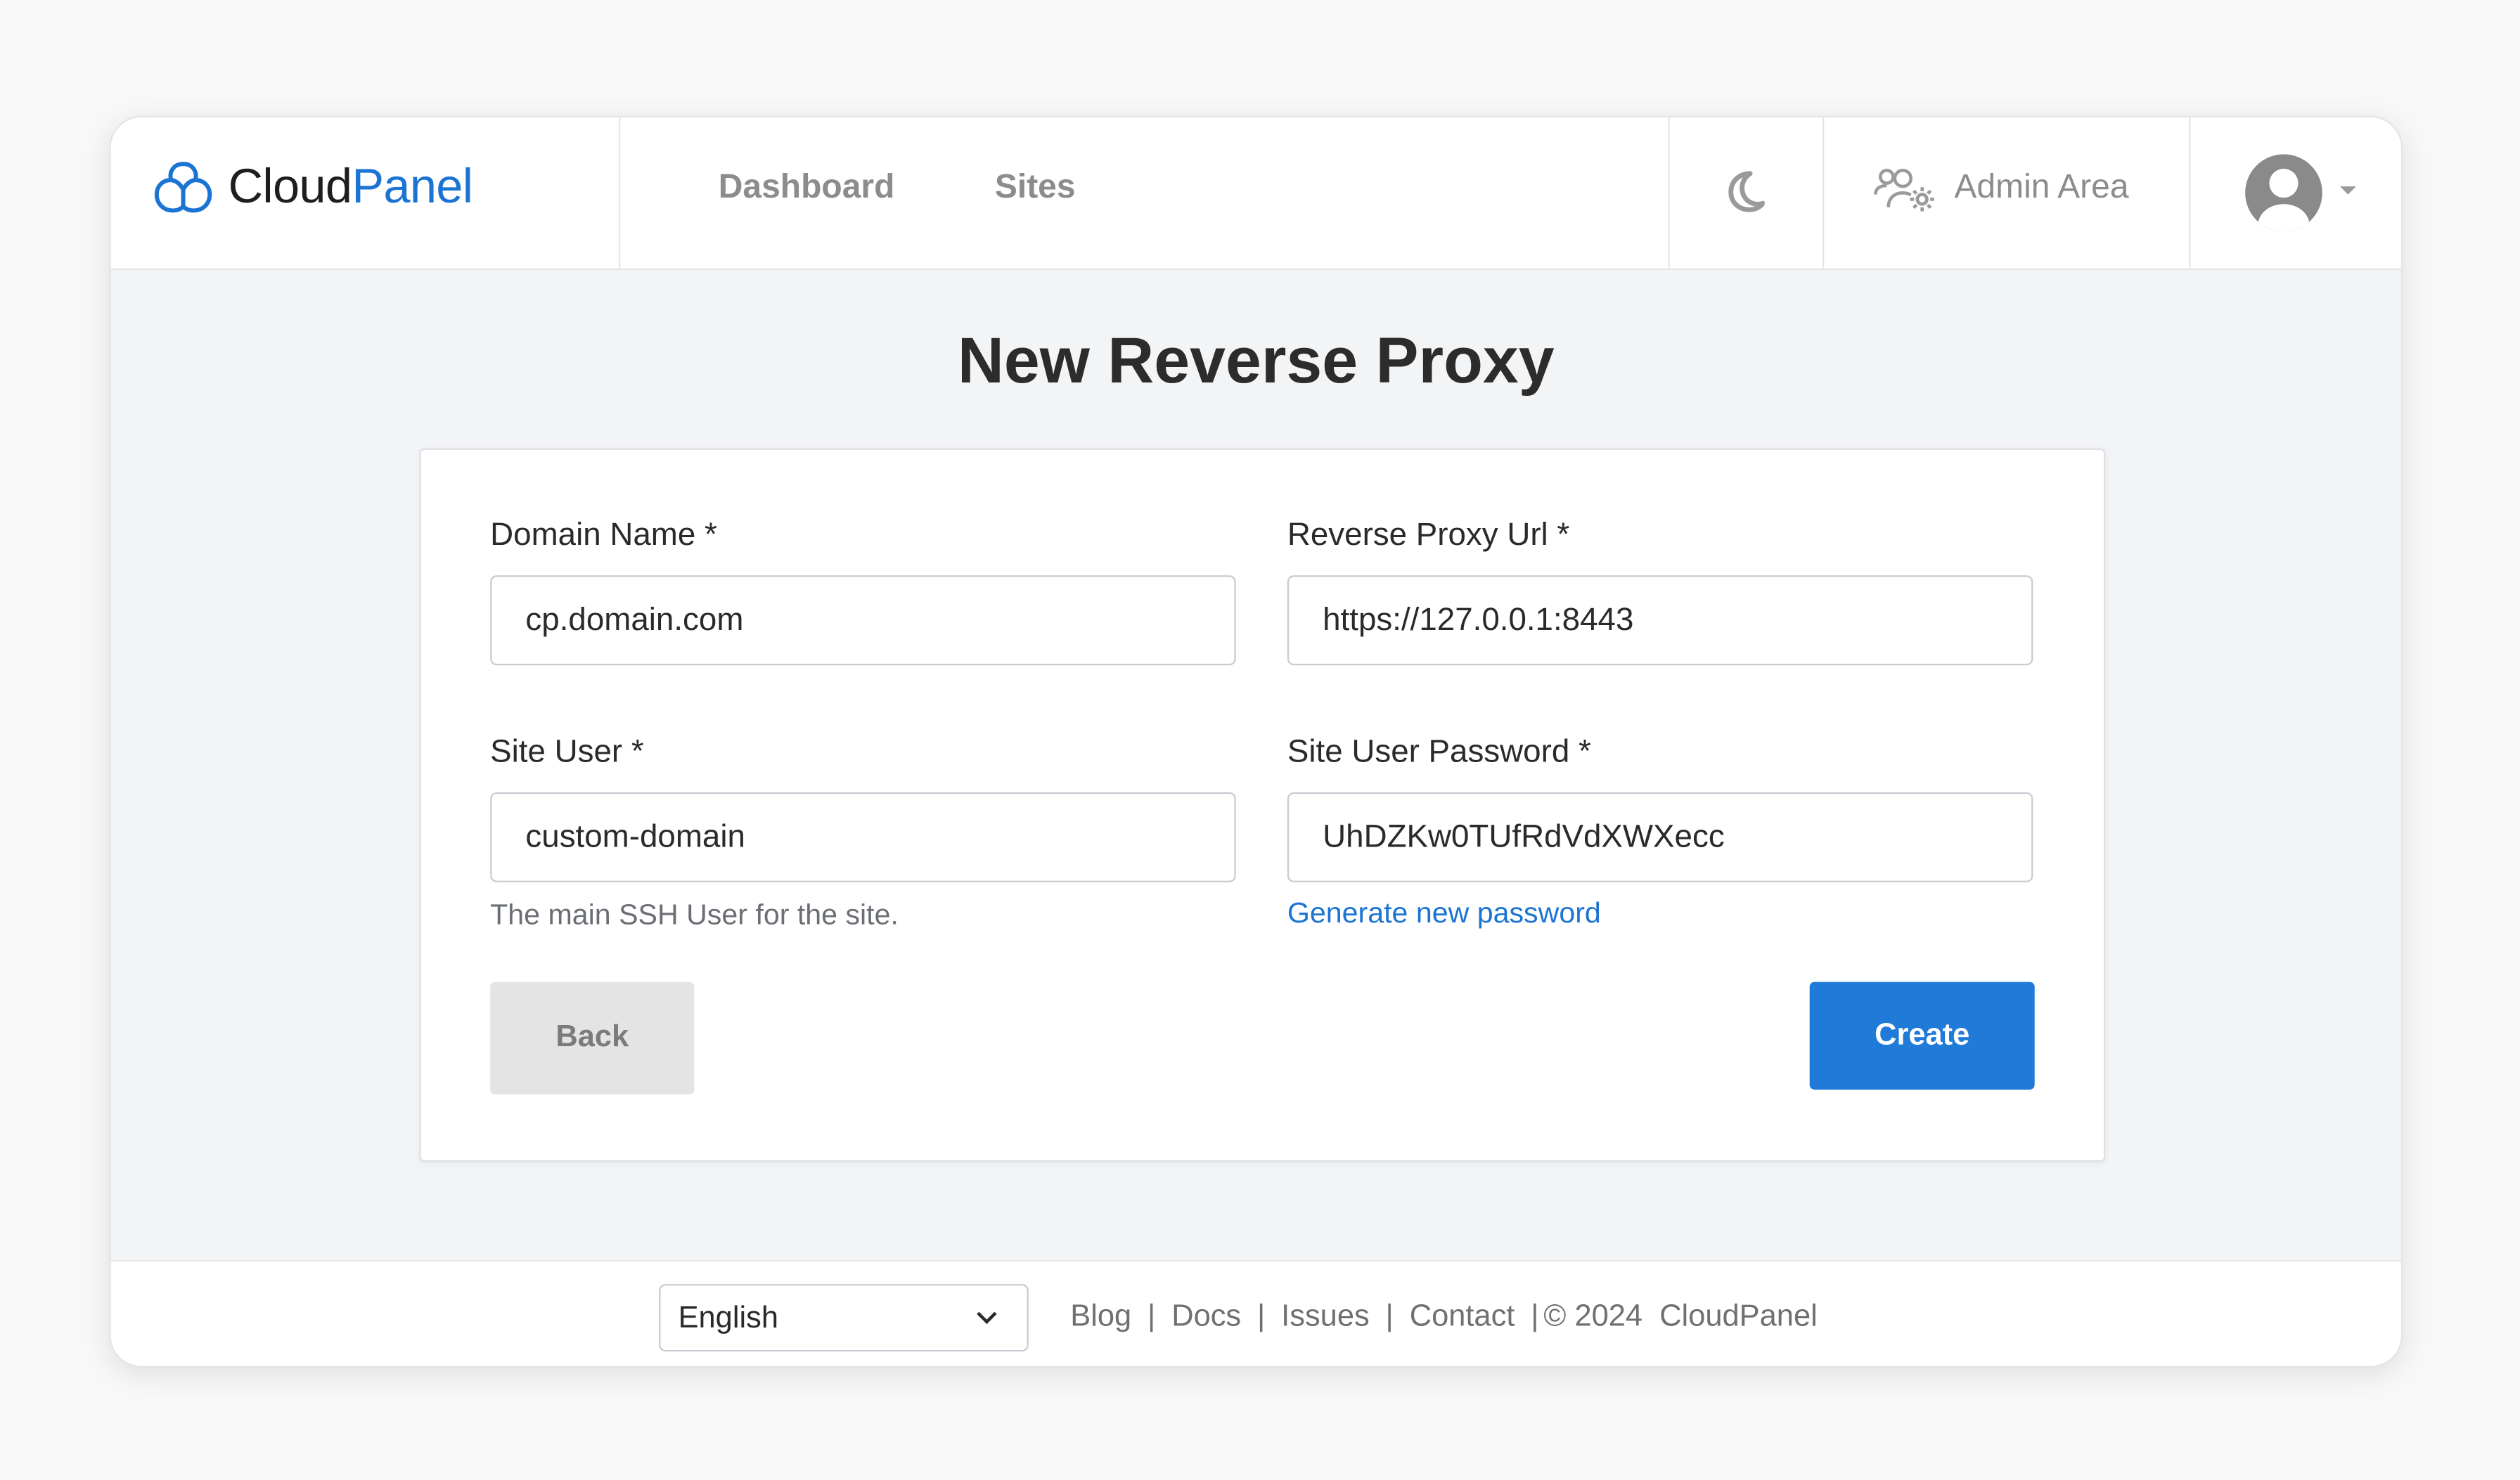 The image size is (2520, 1480). I want to click on footer-brand: CloudPanel, so click(1738, 1317).